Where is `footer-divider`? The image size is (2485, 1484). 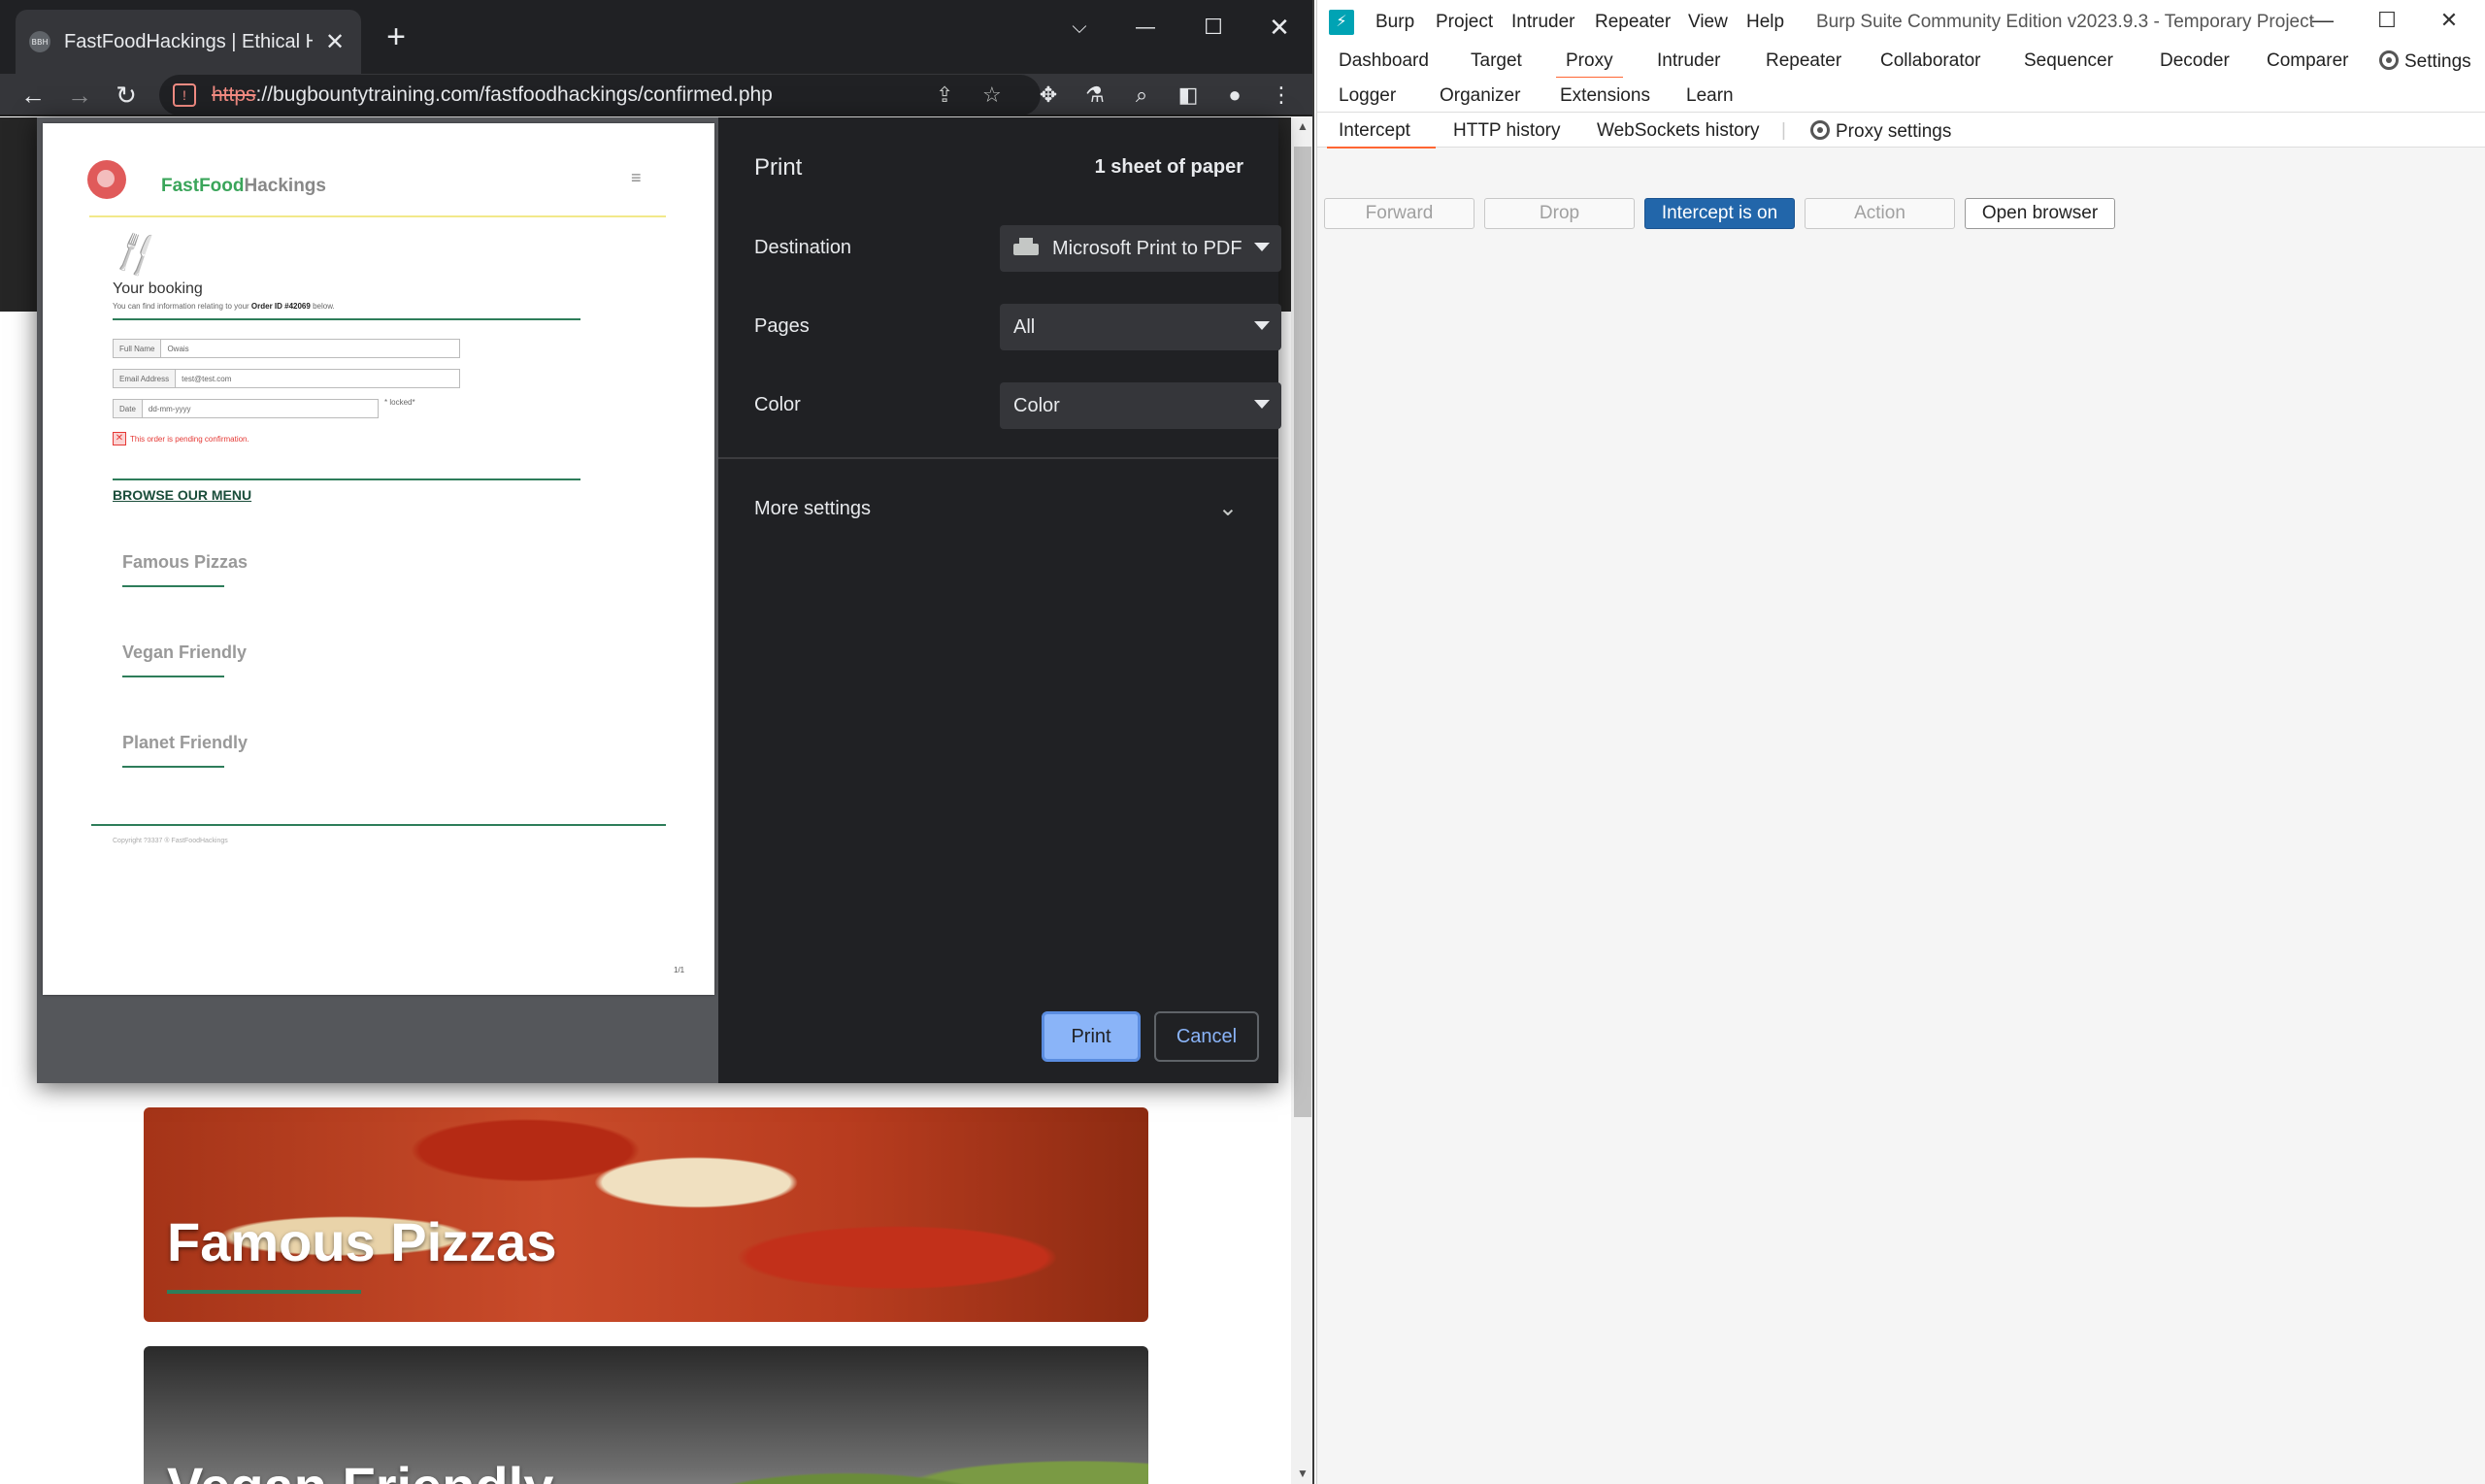
footer-divider is located at coordinates (378, 825).